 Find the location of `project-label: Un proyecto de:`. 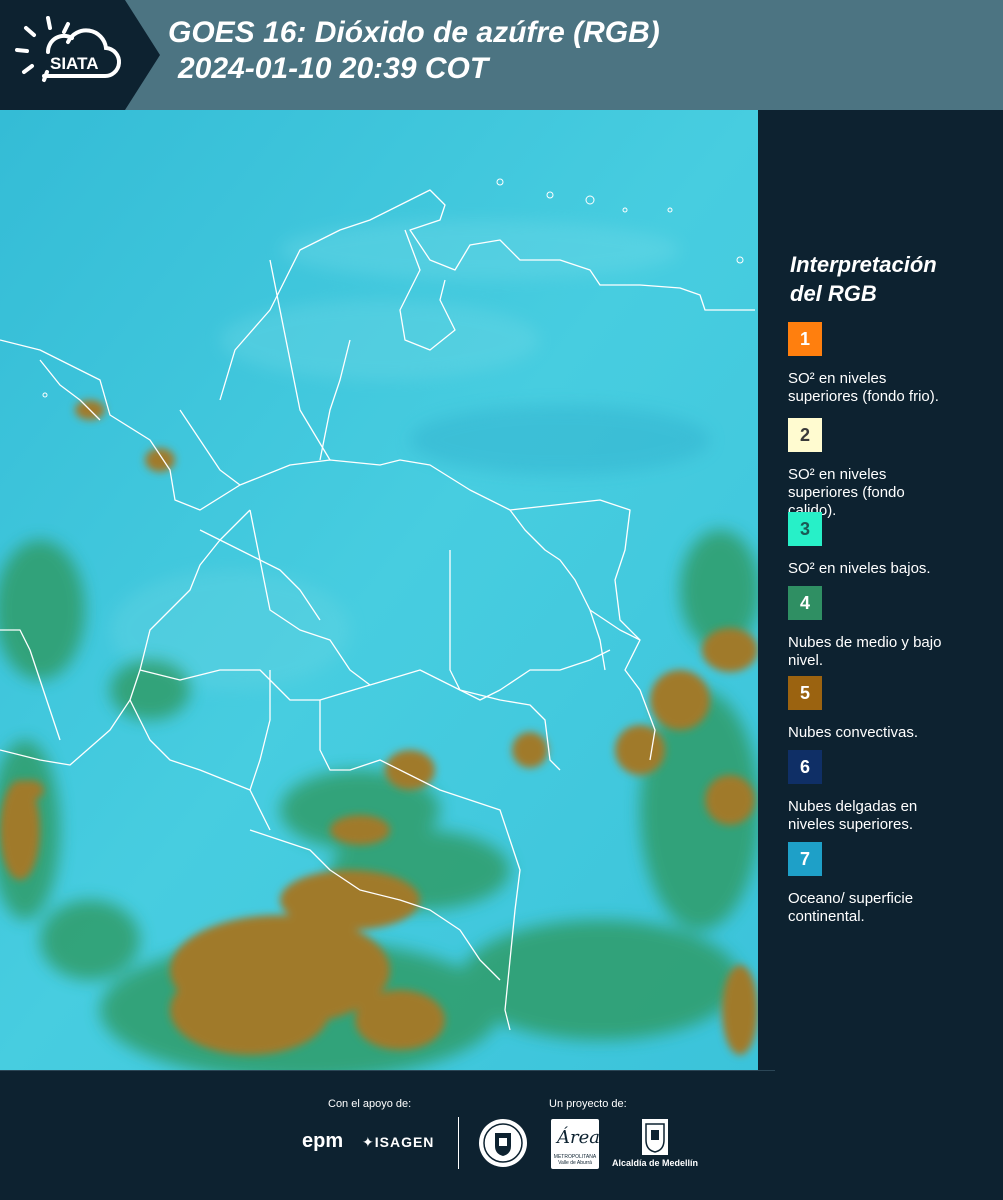

project-label: Un proyecto de: is located at coordinates (588, 1104).